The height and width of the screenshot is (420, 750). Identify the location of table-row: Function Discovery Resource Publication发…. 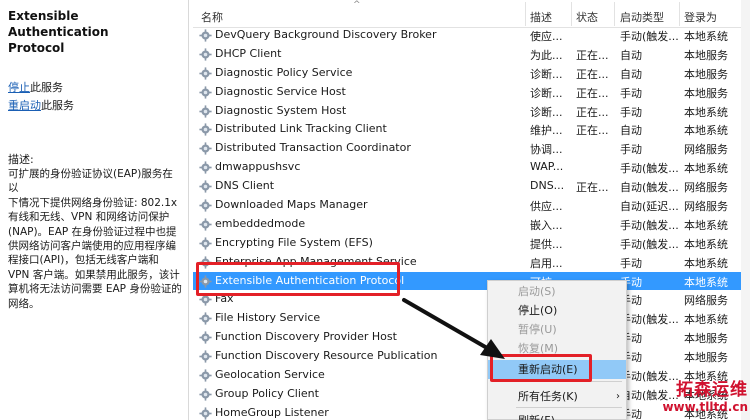
(471, 356).